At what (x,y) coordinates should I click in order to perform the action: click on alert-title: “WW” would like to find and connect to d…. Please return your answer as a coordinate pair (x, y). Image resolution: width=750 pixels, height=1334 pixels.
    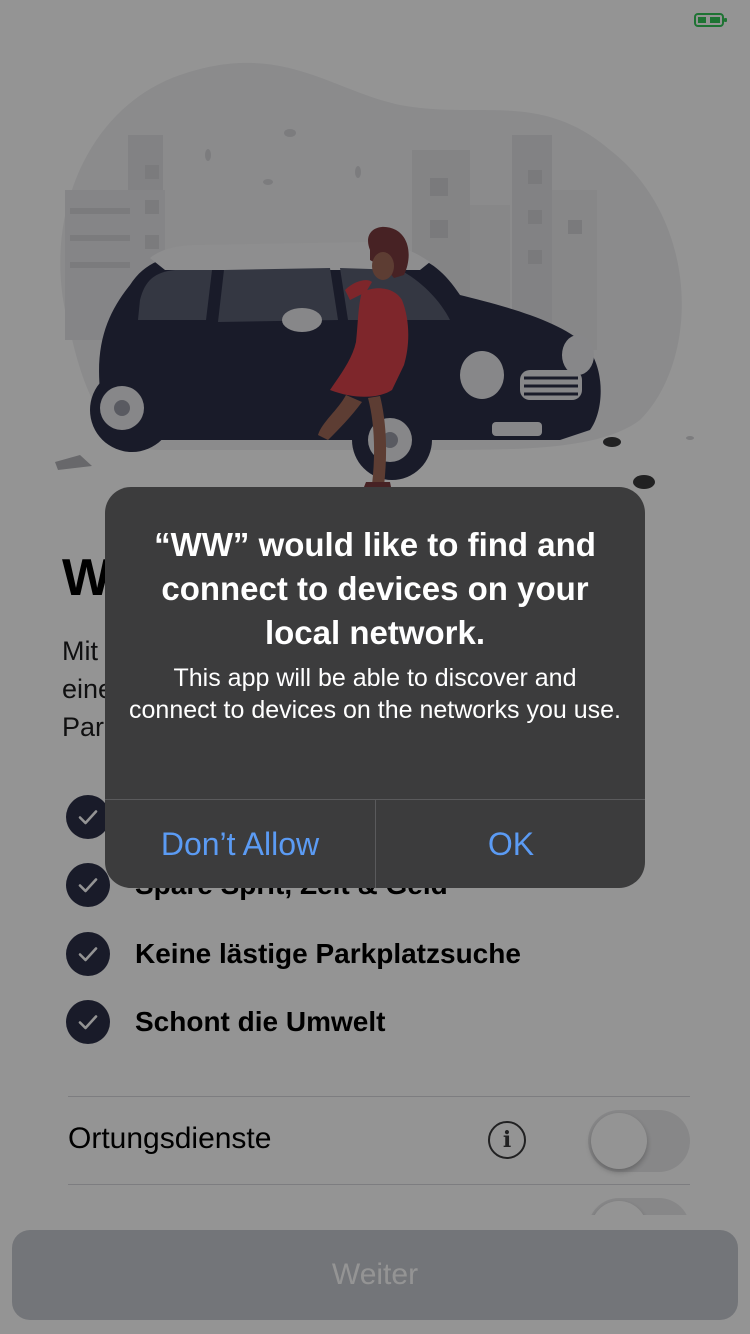
    Looking at the image, I should click on (375, 588).